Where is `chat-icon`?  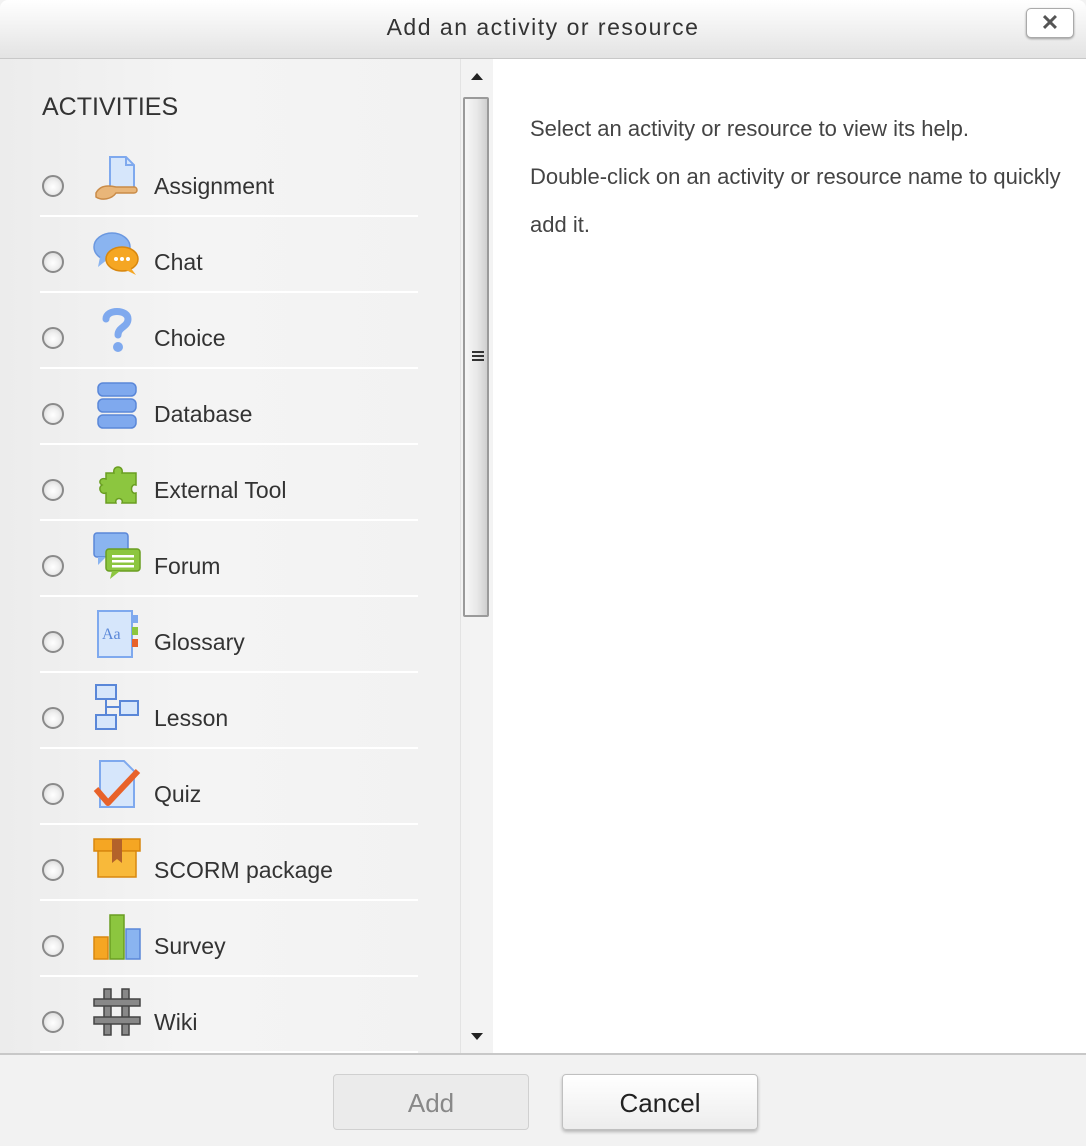
chat-icon is located at coordinates (116, 253).